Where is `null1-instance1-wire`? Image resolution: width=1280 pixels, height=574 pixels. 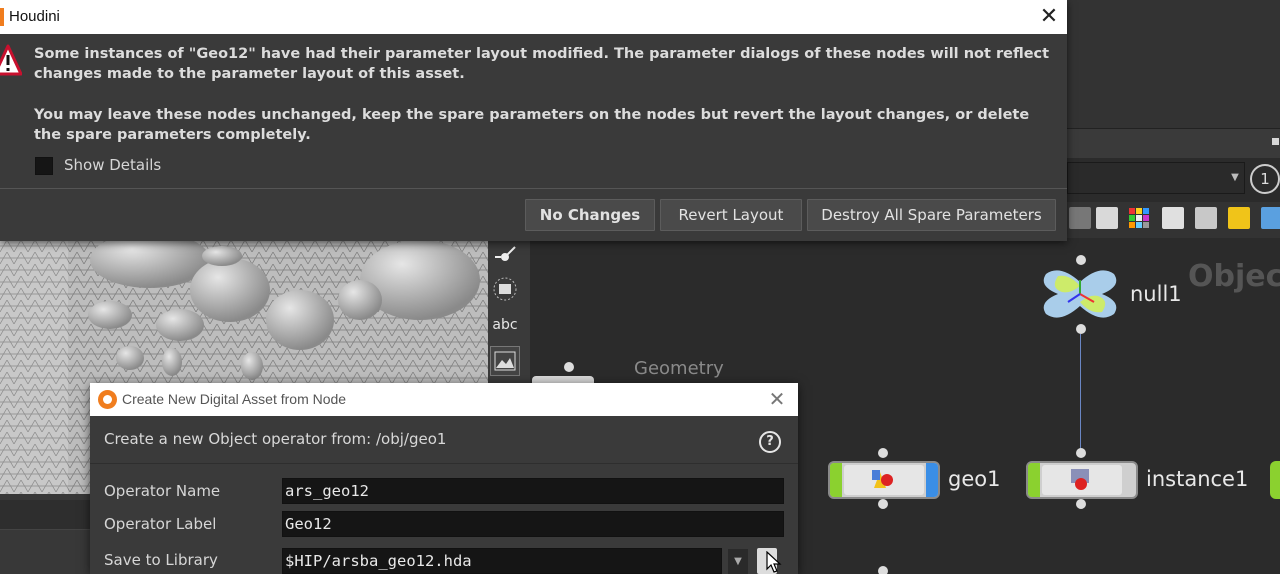 null1-instance1-wire is located at coordinates (1080, 392).